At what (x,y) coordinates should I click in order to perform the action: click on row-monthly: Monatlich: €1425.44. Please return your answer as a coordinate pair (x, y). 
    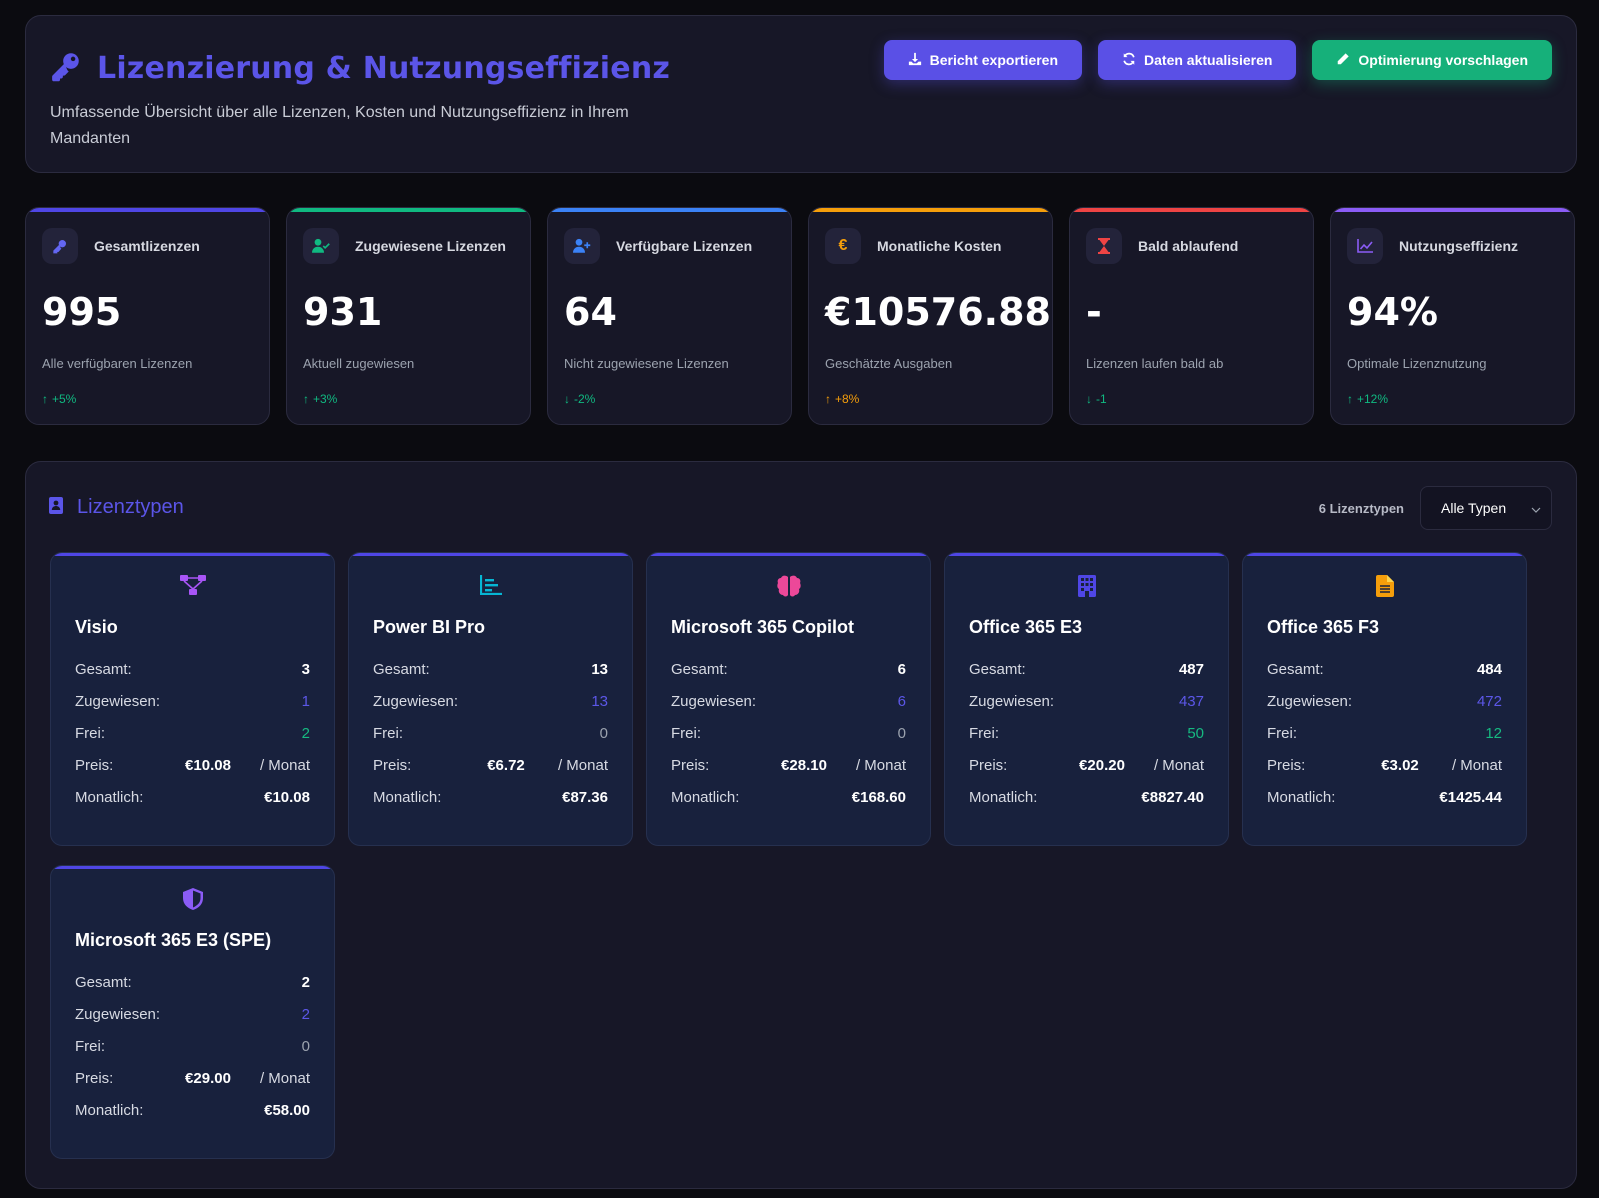
    Looking at the image, I should click on (1384, 797).